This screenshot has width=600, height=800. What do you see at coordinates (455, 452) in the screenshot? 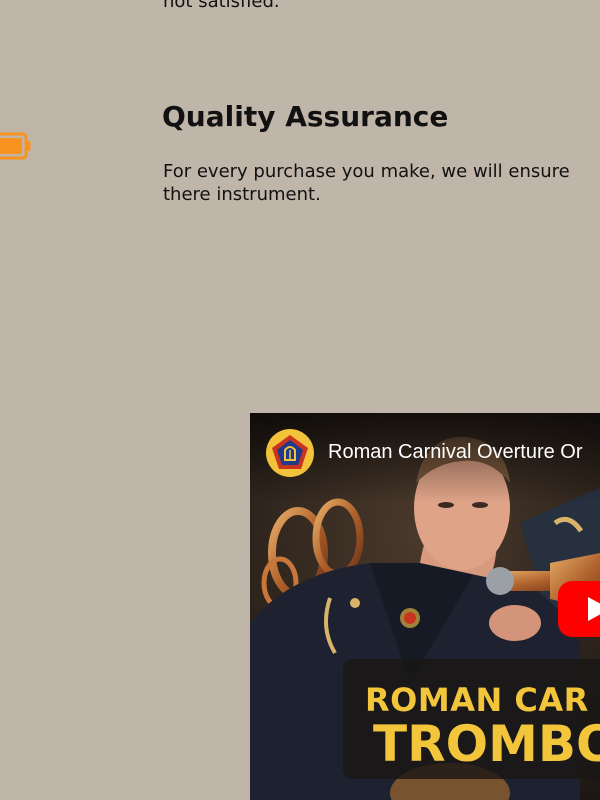
I see `video-title: Roman Carnival Overture Or` at bounding box center [455, 452].